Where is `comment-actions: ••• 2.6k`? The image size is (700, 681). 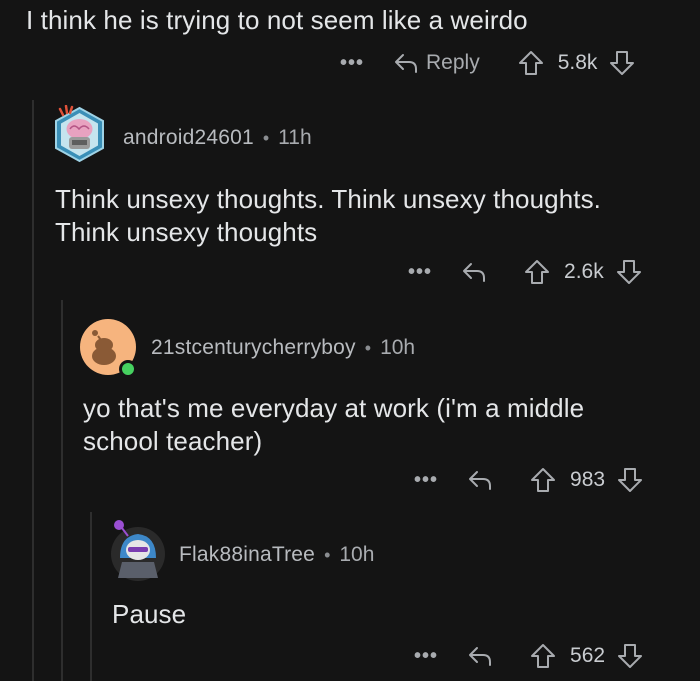 comment-actions: ••• 2.6k is located at coordinates (525, 272).